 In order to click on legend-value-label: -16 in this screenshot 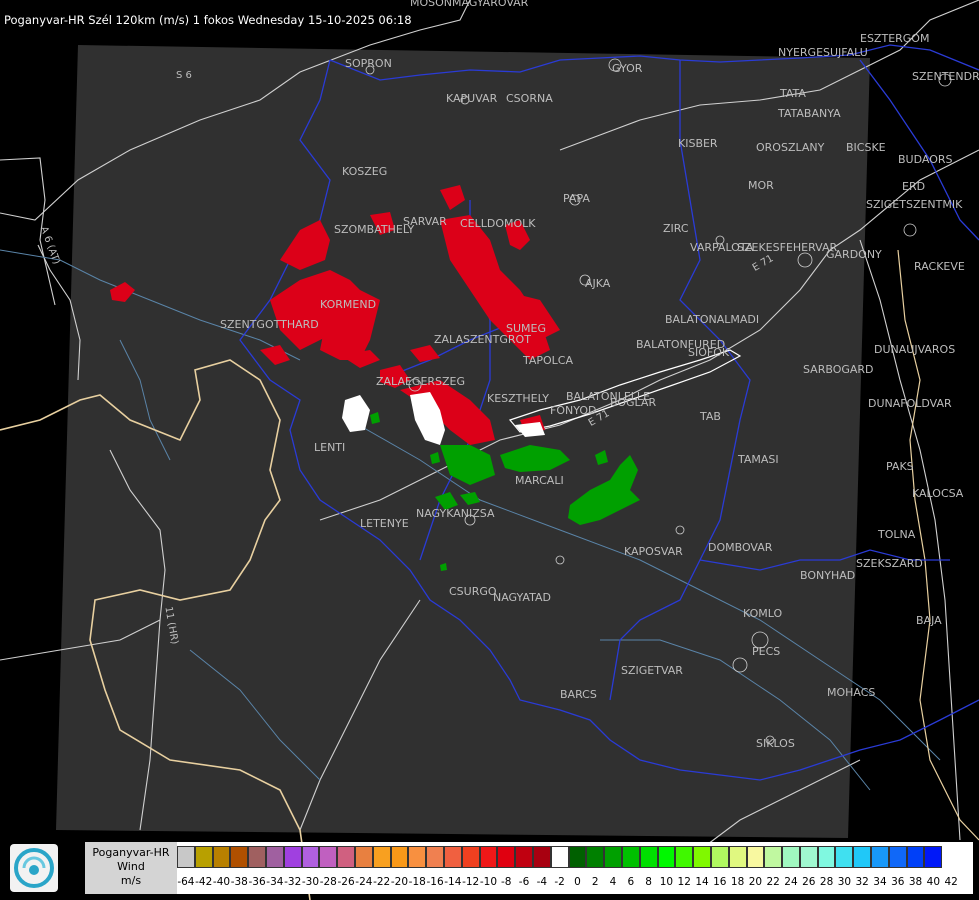, I will do `click(435, 882)`.